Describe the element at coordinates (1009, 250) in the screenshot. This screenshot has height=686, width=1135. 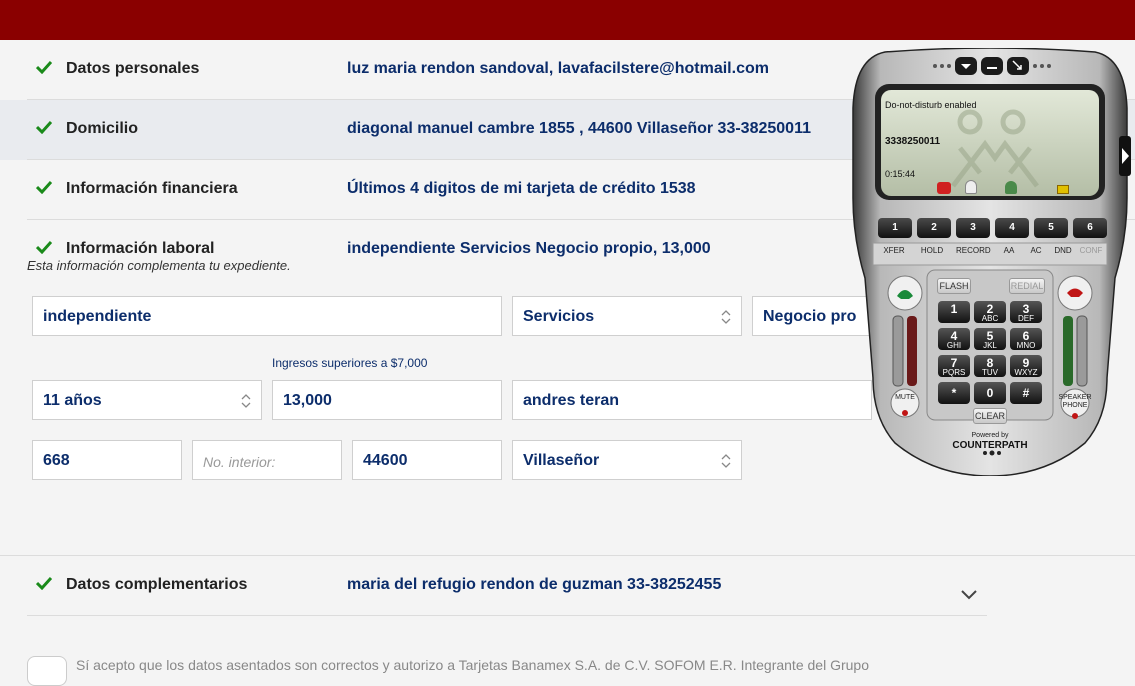
I see `aa-button: AA` at that location.